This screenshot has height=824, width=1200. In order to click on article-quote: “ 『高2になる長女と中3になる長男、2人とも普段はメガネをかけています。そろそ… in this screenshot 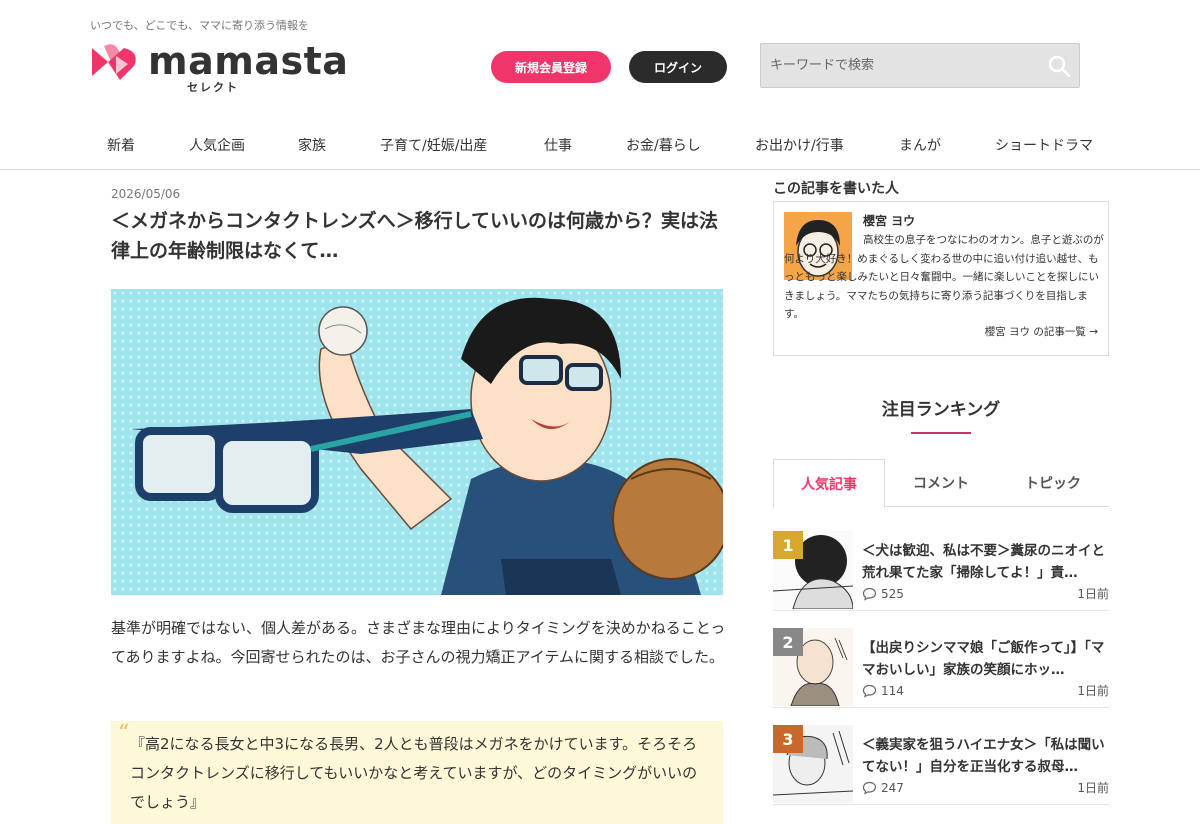, I will do `click(417, 772)`.